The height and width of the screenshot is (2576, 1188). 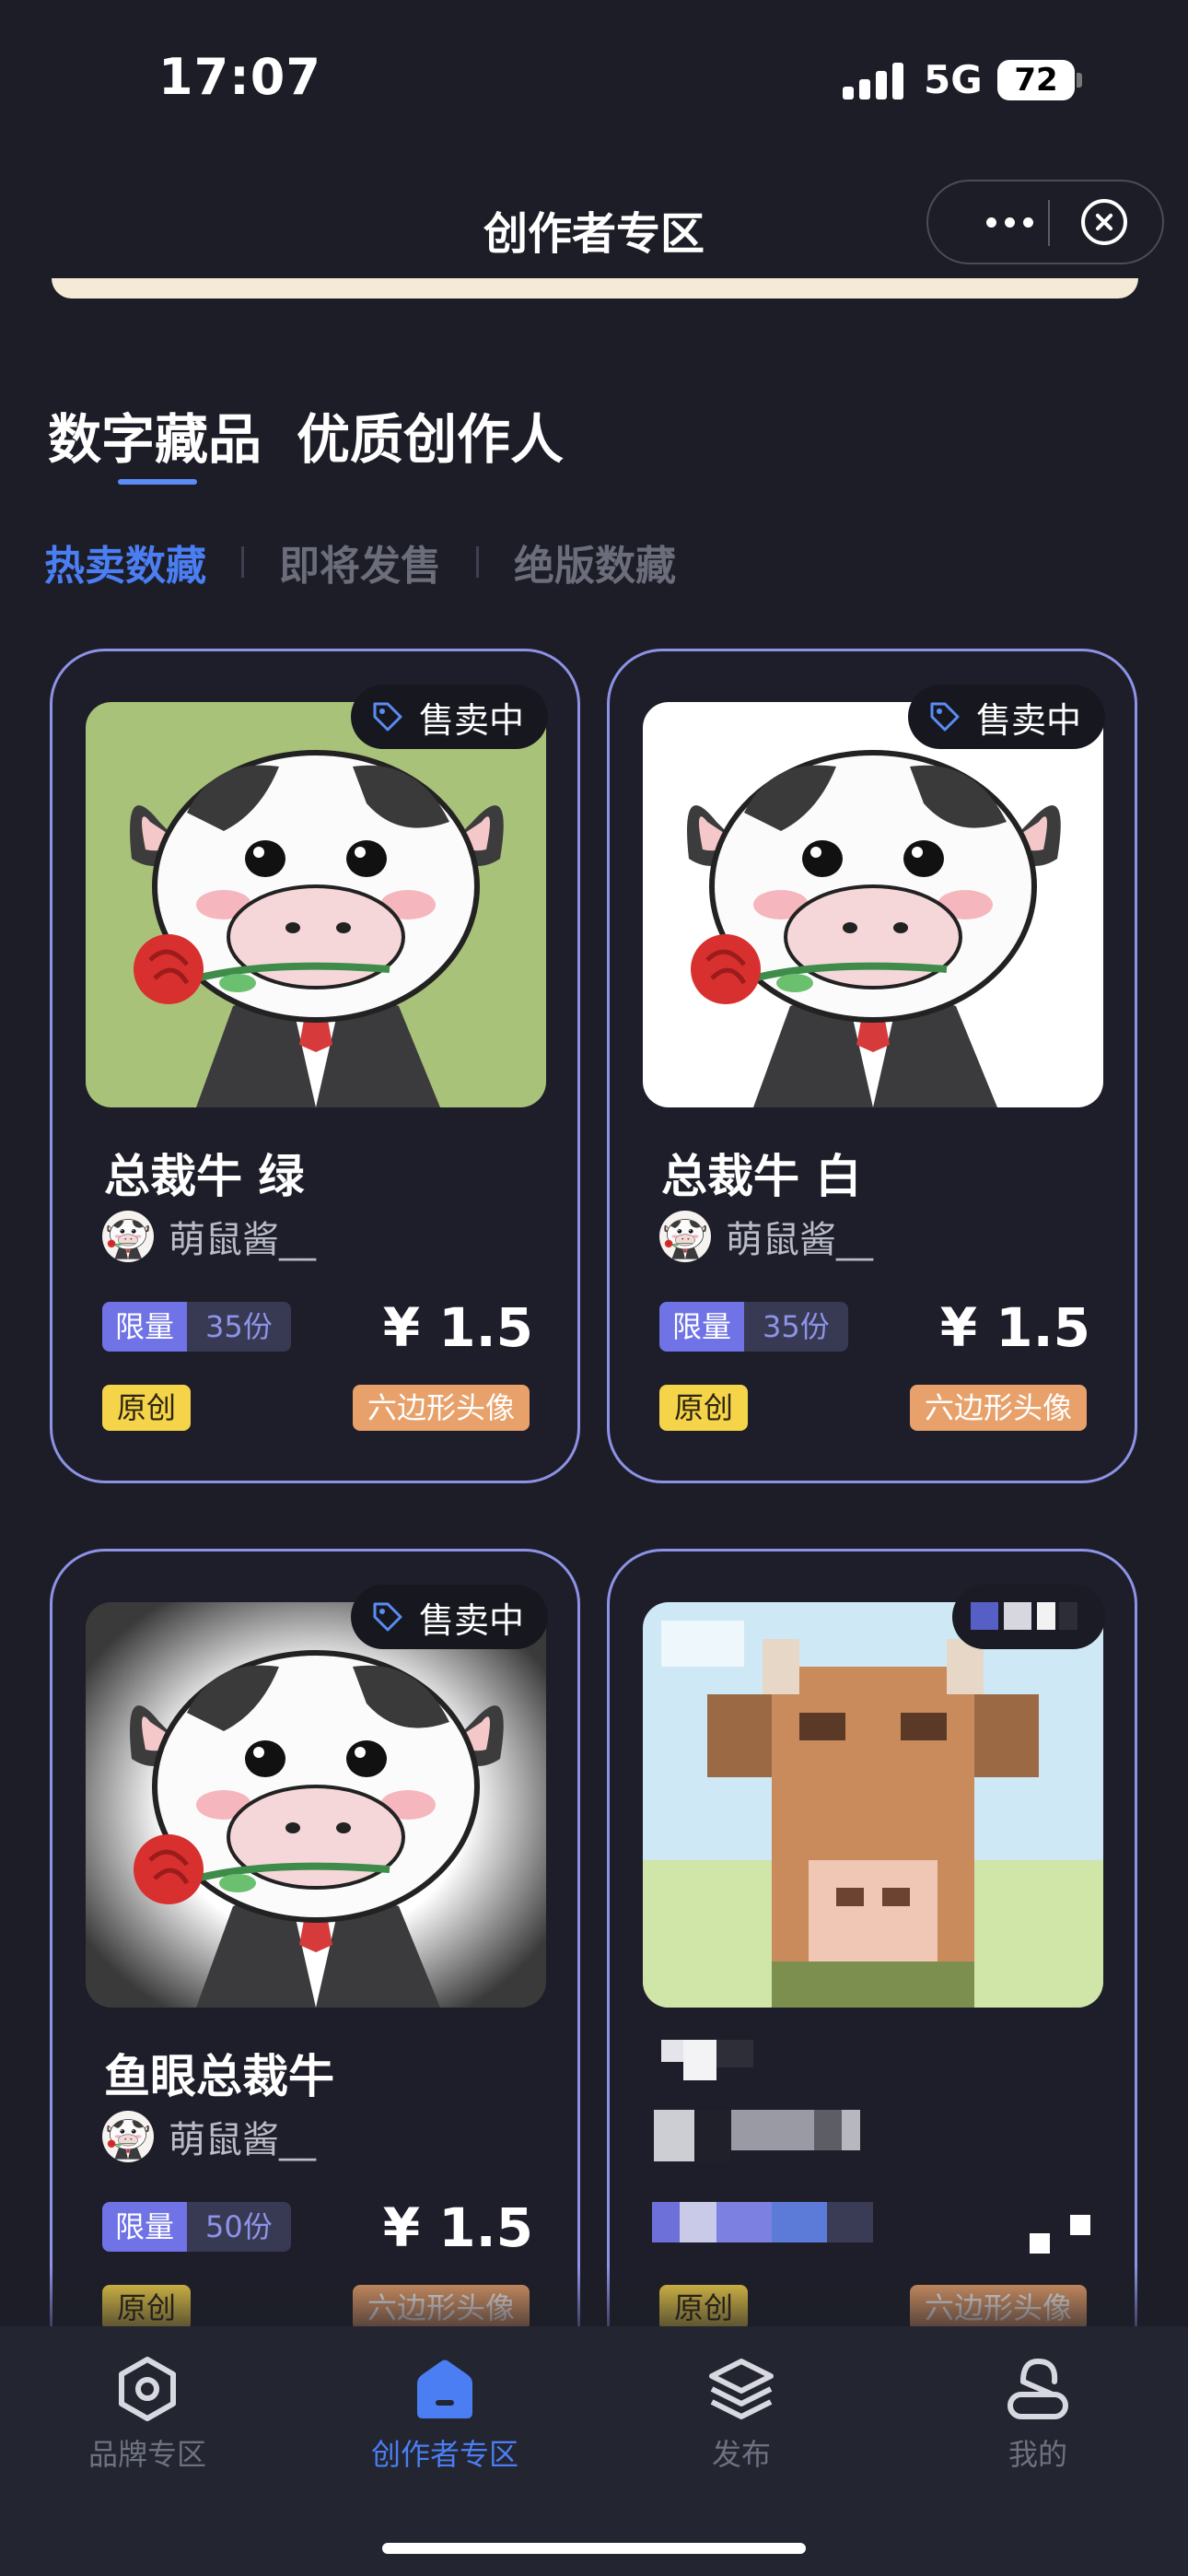 What do you see at coordinates (155, 435) in the screenshot?
I see `tab-digital-collectibles: 数字藏品` at bounding box center [155, 435].